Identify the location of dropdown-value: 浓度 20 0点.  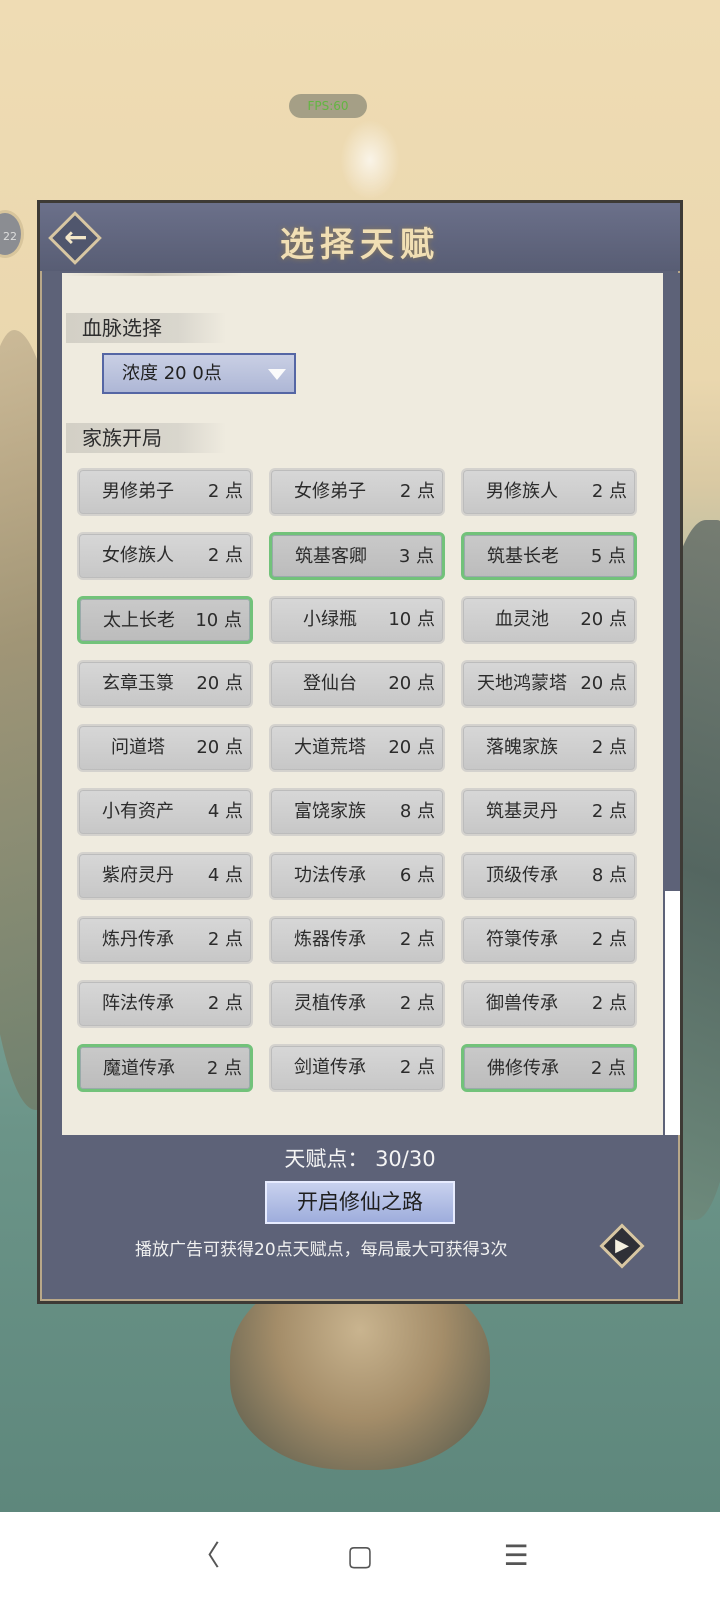
(172, 373).